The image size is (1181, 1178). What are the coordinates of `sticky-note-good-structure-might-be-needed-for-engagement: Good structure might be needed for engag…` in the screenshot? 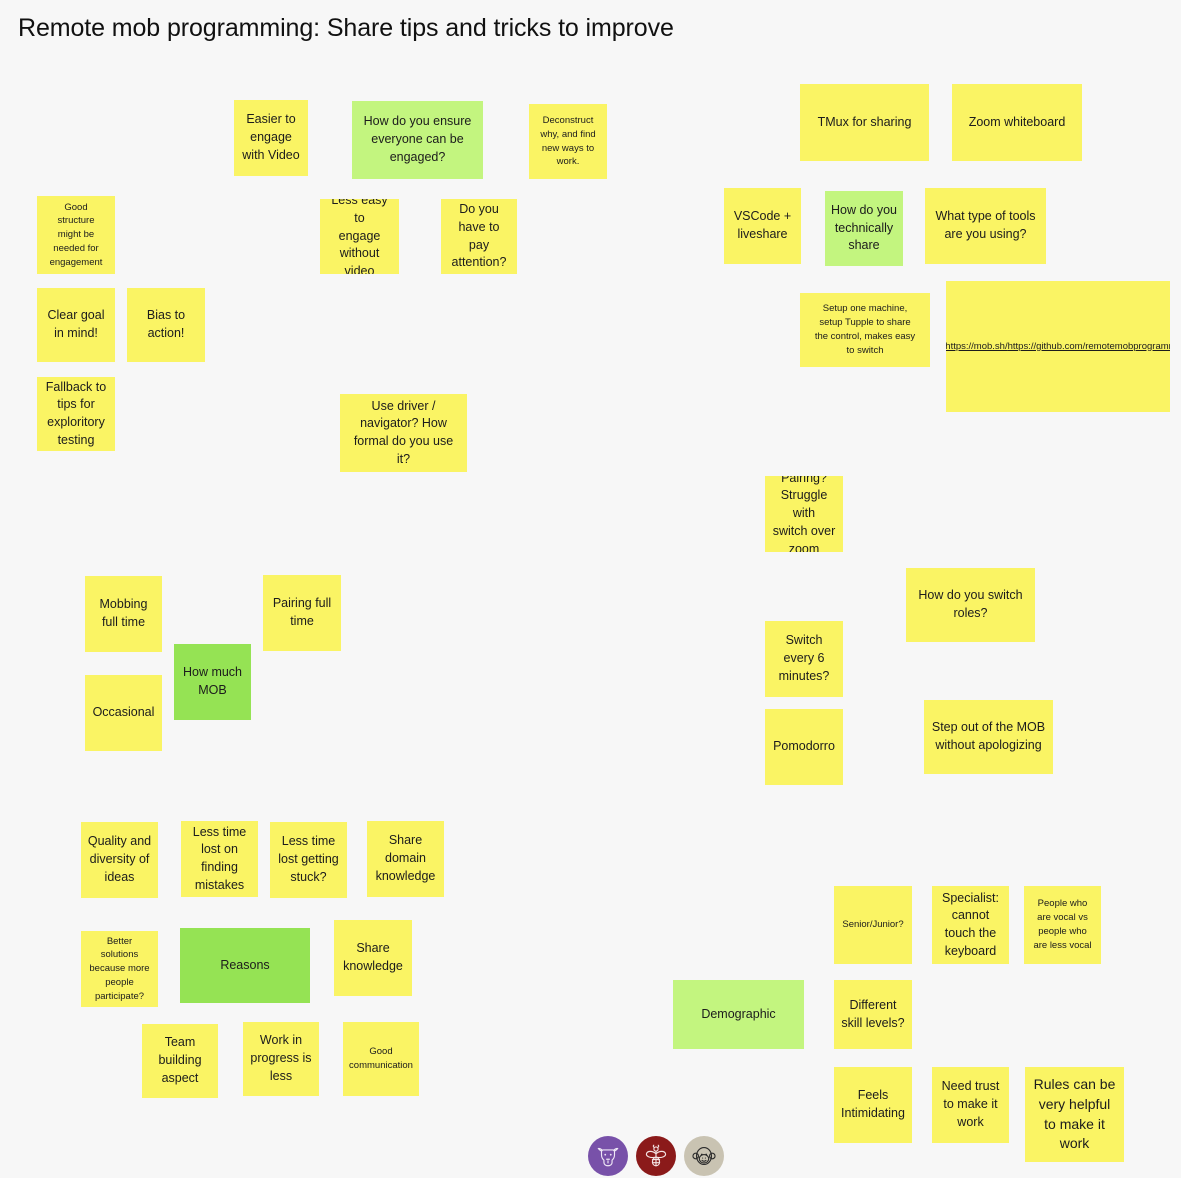 It's located at (76, 235).